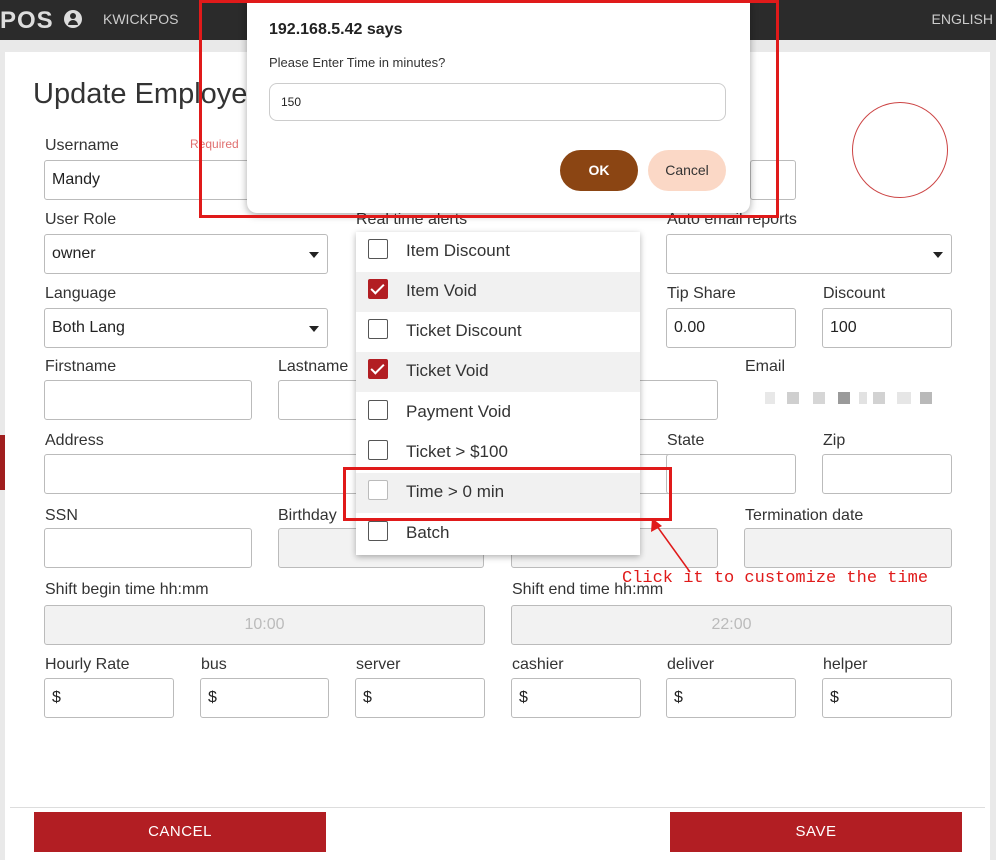 This screenshot has width=996, height=860. Describe the element at coordinates (148, 400) in the screenshot. I see `firstname-input` at that location.